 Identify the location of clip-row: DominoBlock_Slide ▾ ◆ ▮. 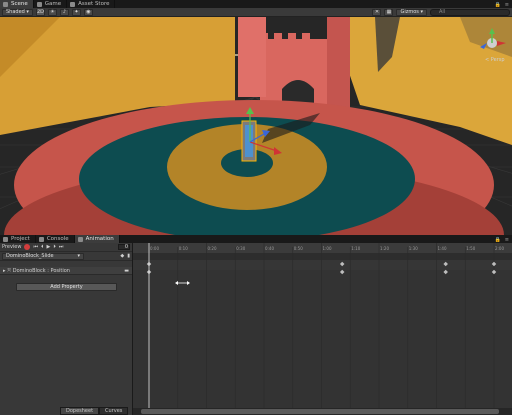
(66, 256).